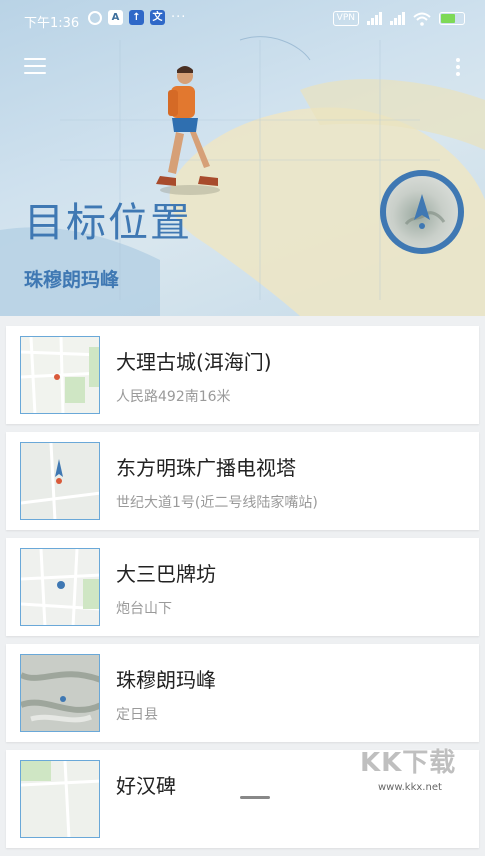 Image resolution: width=485 pixels, height=856 pixels. I want to click on a-app-icon: A, so click(115, 17).